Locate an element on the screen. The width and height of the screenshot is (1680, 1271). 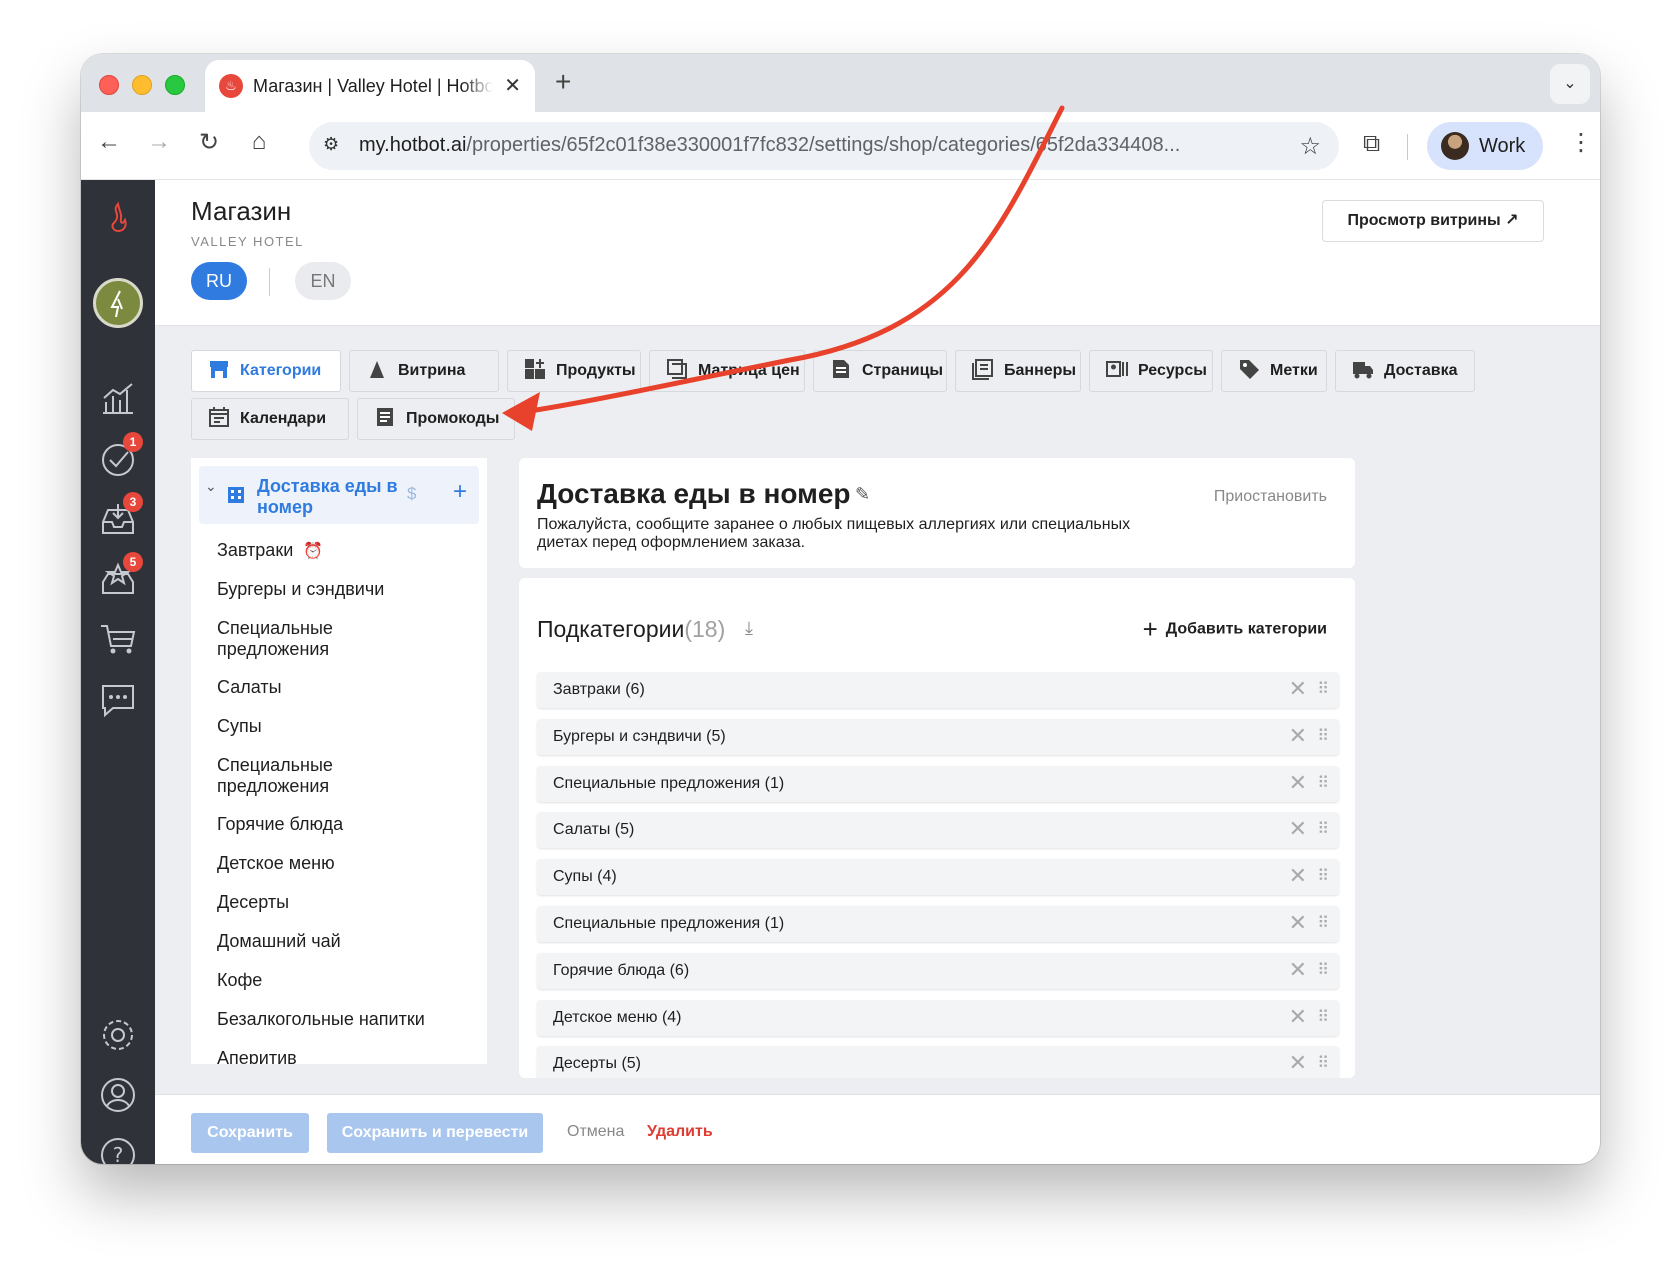
tree-item: Супы is located at coordinates (337, 726).